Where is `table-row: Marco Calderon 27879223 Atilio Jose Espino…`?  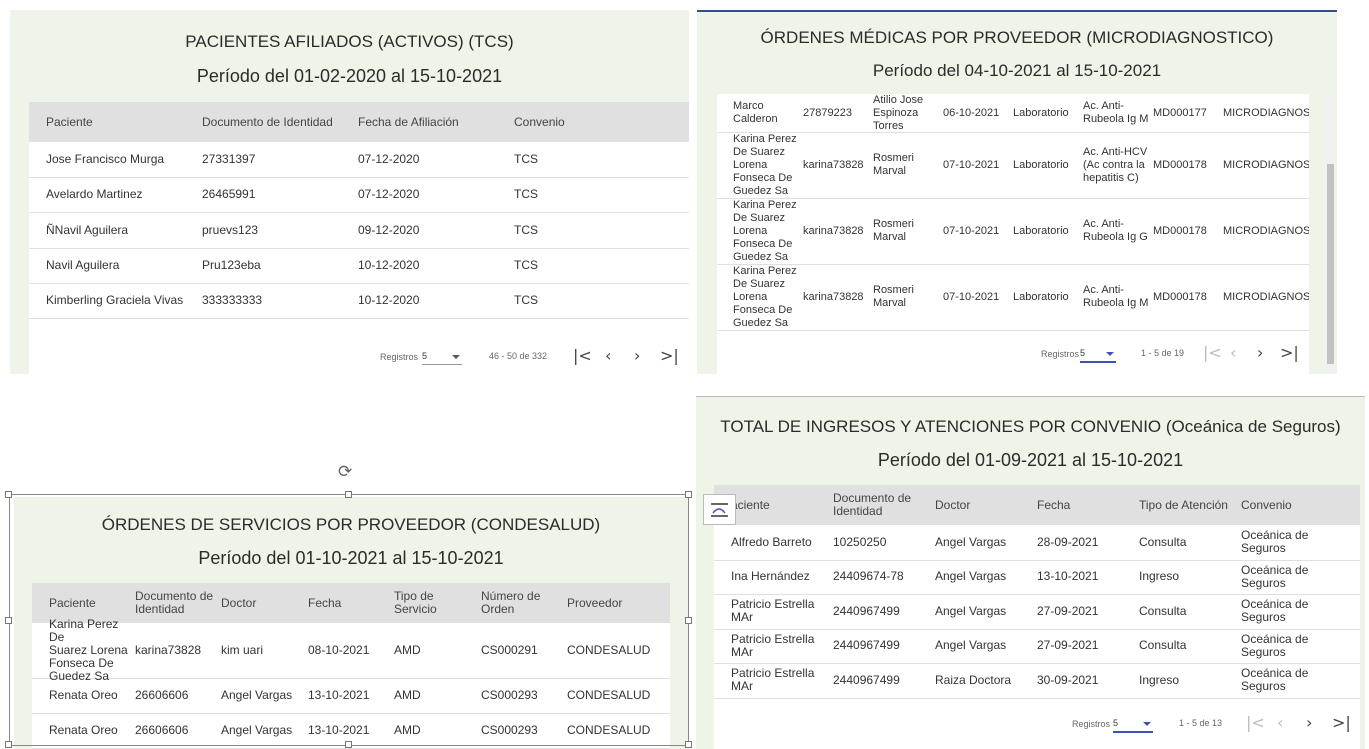 table-row: Marco Calderon 27879223 Atilio Jose Espino… is located at coordinates (1013, 113).